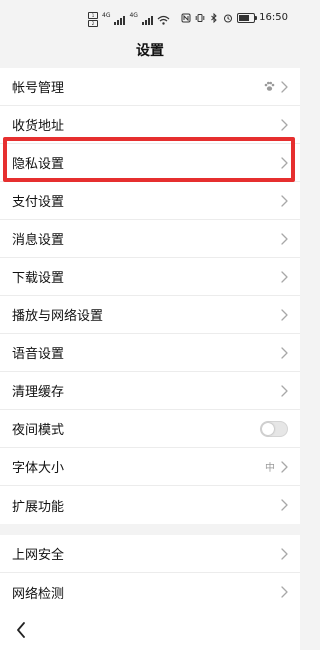  I want to click on settings-row: 播放与网络设置, so click(150, 315).